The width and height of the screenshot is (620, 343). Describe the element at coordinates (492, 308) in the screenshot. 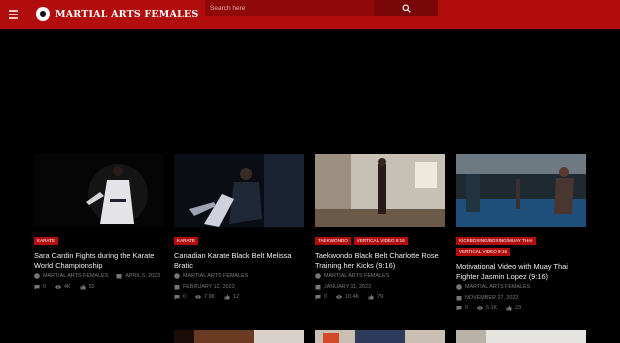

I see `view-count: 5.1K` at that location.